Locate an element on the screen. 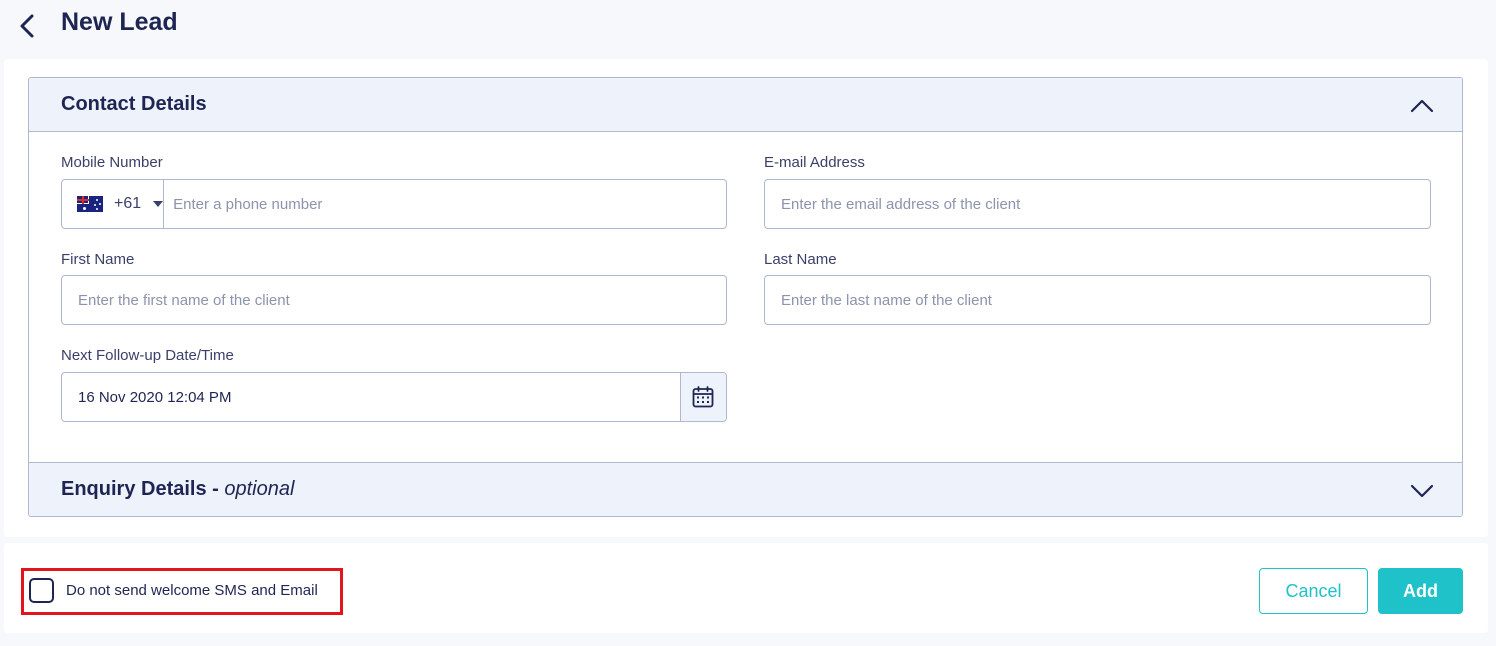 The height and width of the screenshot is (646, 1496). calendar-button is located at coordinates (702, 397).